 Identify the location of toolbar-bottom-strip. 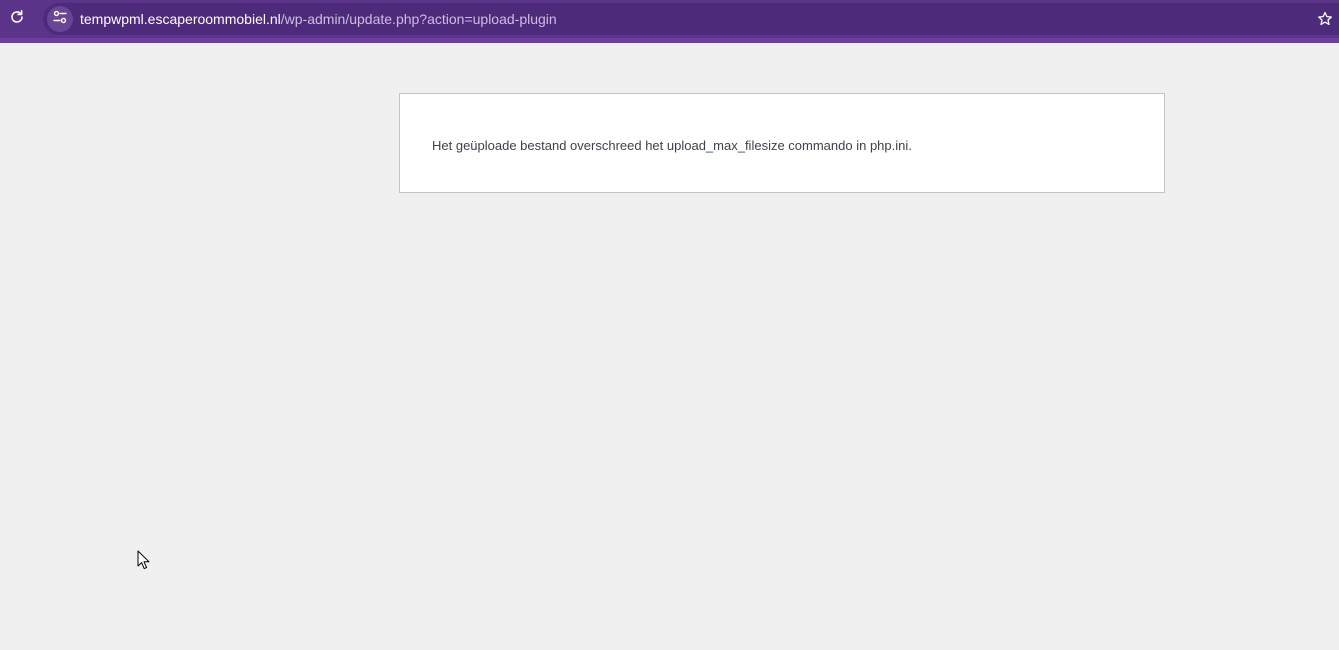
(669, 40).